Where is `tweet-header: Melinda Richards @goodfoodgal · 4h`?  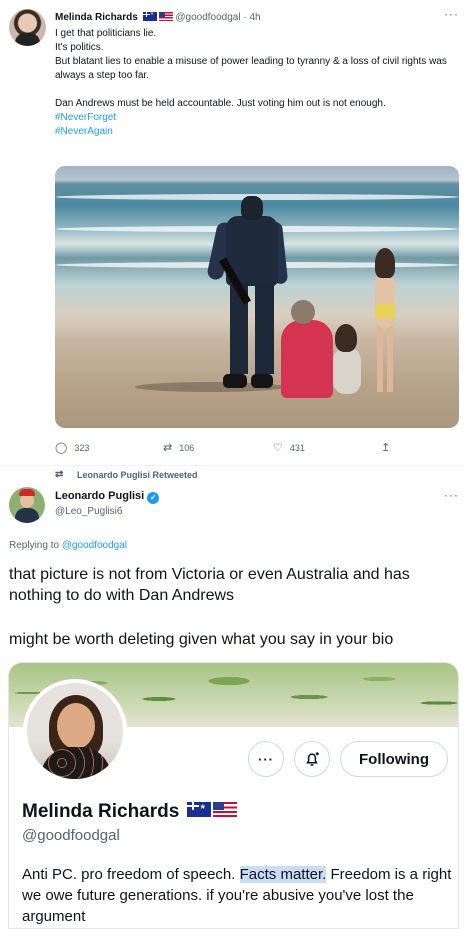
tweet-header: Melinda Richards @goodfoodgal · 4h is located at coordinates (158, 17).